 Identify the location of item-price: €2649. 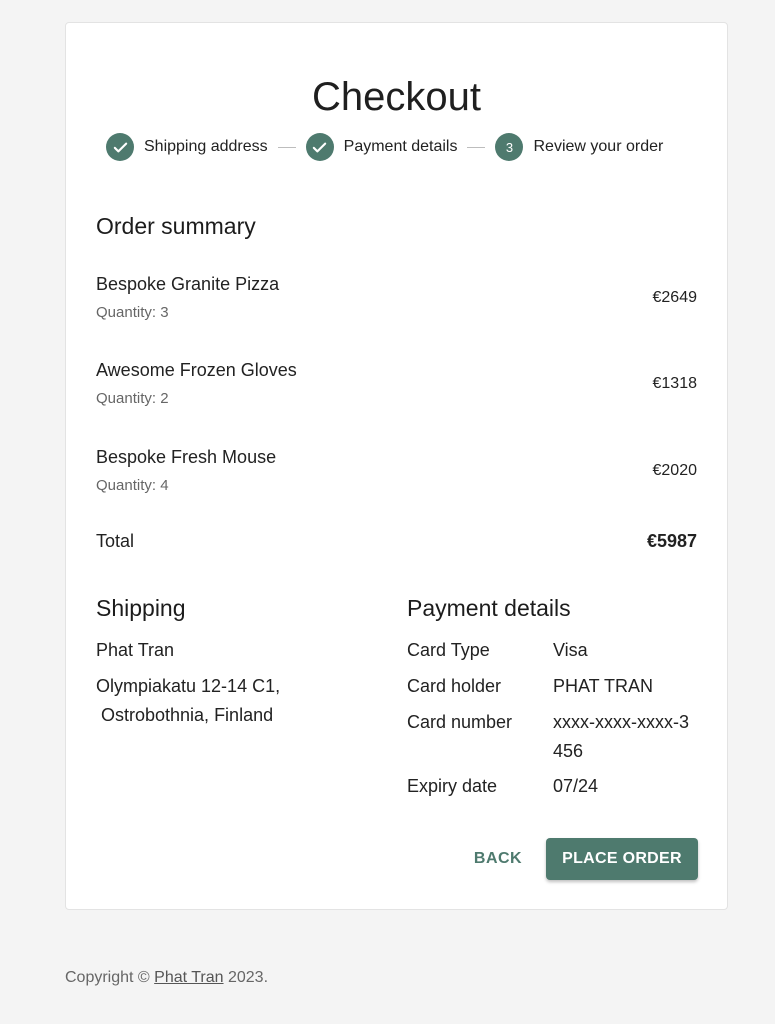
(675, 297).